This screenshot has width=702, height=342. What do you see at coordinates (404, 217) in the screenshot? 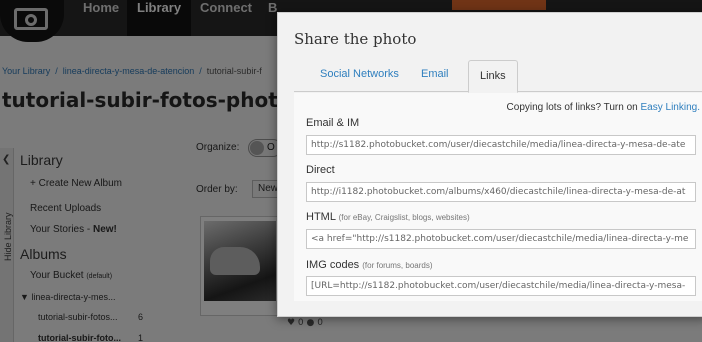
I see `html-label-note: (for eBay, Craigslist, blogs, websites)` at bounding box center [404, 217].